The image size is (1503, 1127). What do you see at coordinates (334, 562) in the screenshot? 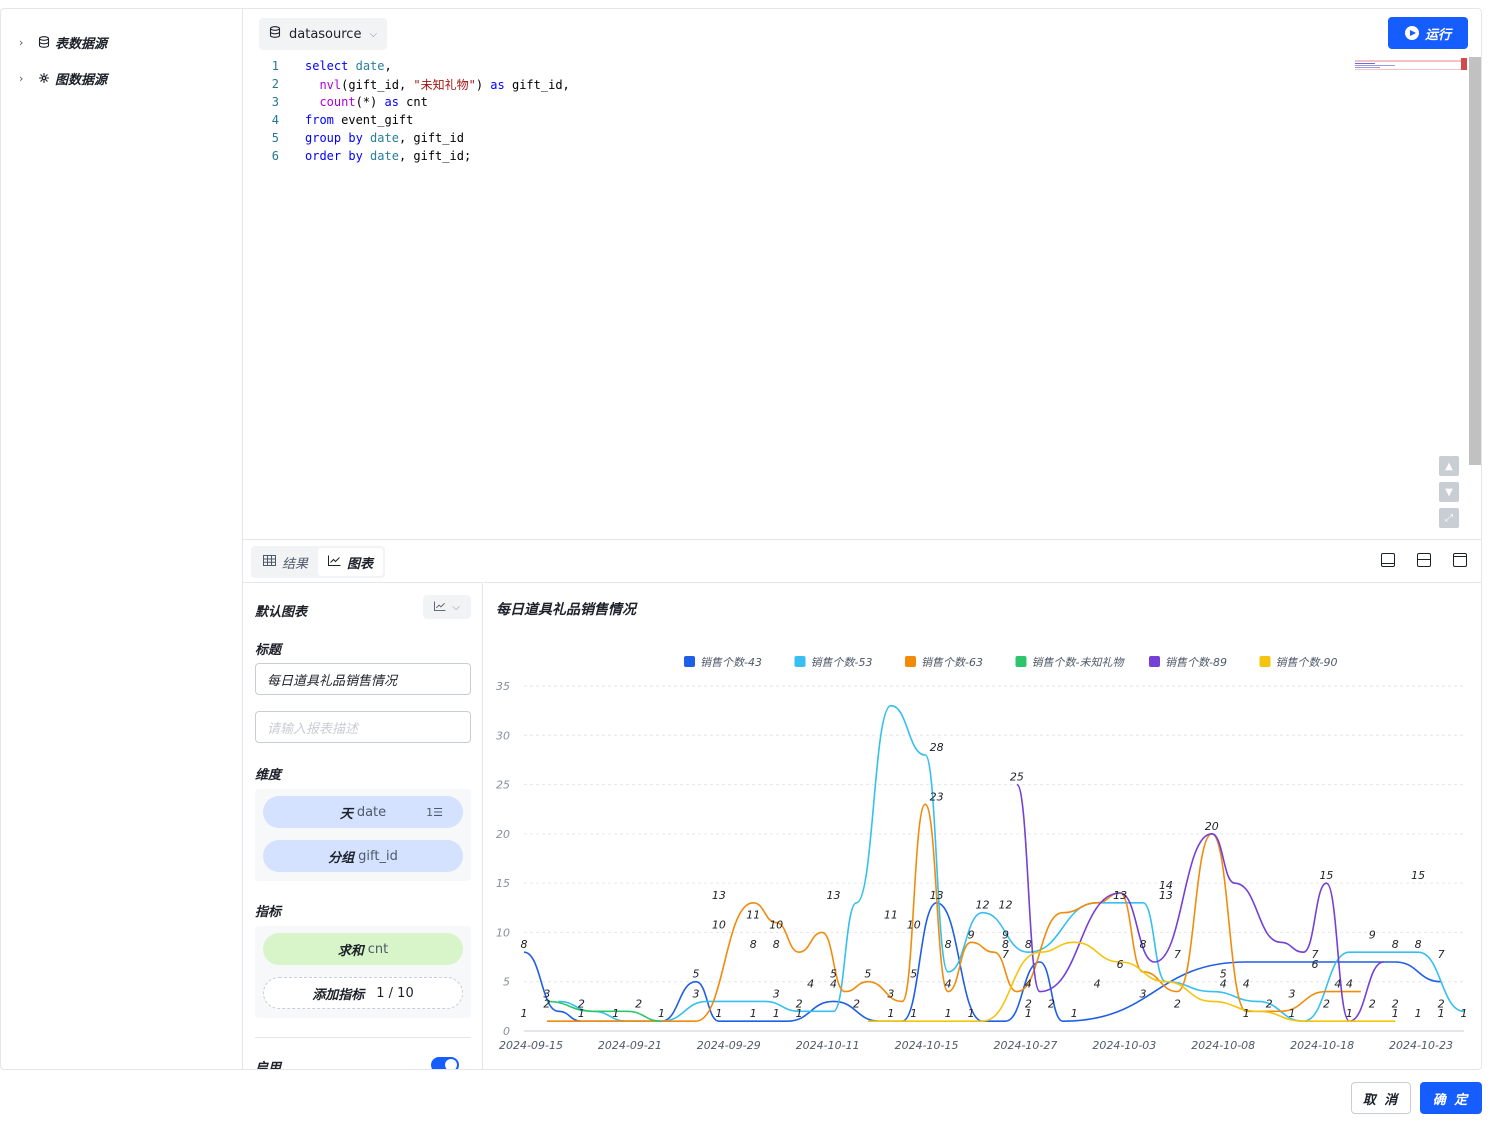
I see `line-chart-icon` at bounding box center [334, 562].